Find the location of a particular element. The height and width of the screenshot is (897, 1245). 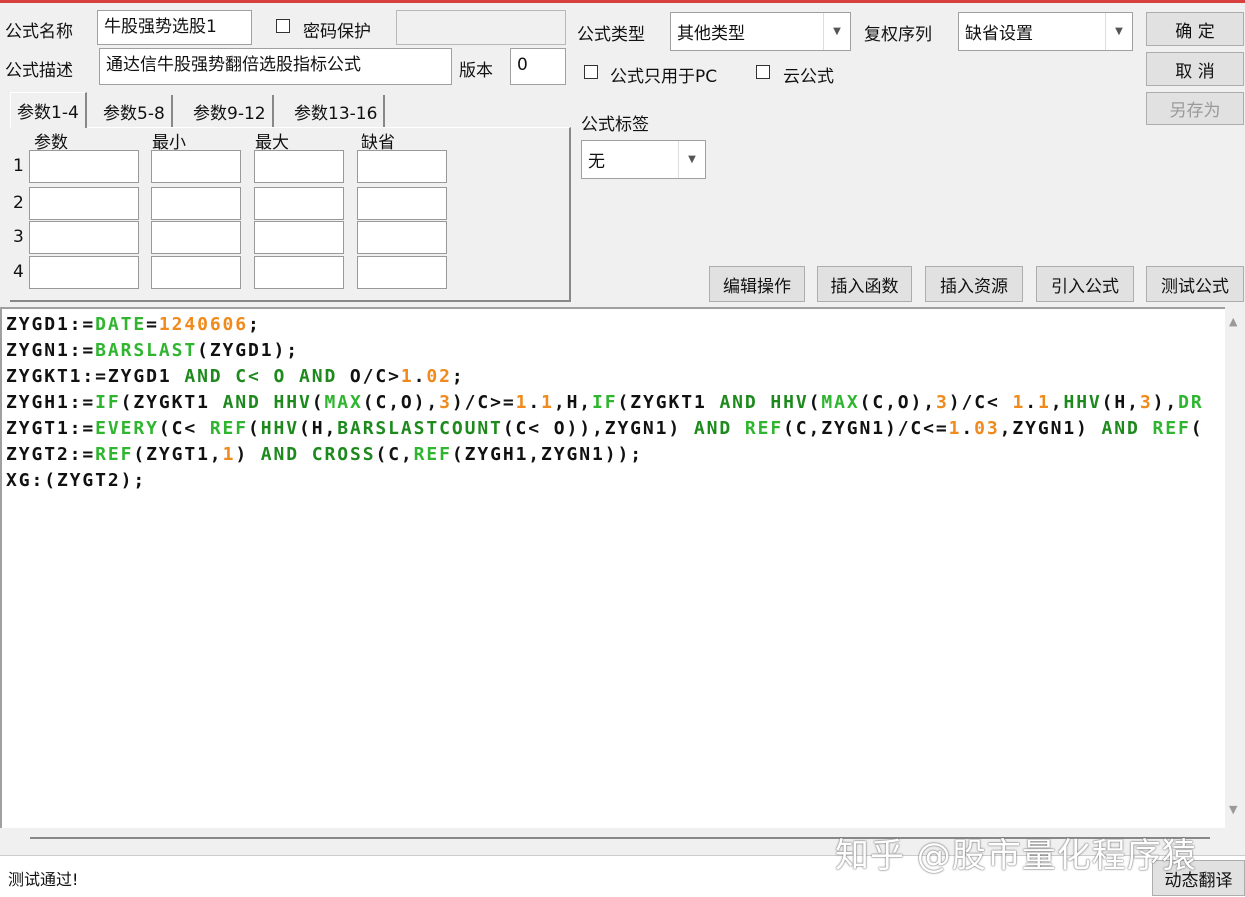

code-token: , is located at coordinates (1057, 402).